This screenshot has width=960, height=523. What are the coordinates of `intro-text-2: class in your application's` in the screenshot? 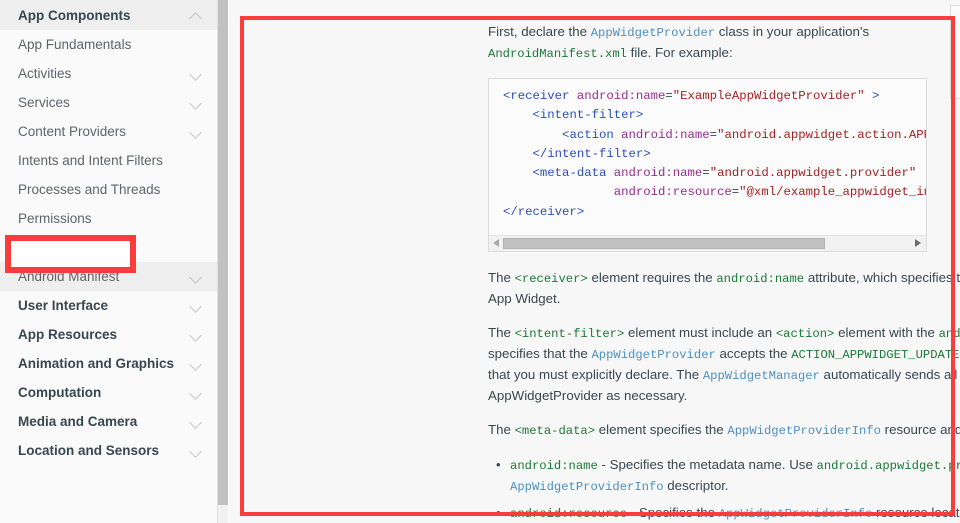 It's located at (792, 31).